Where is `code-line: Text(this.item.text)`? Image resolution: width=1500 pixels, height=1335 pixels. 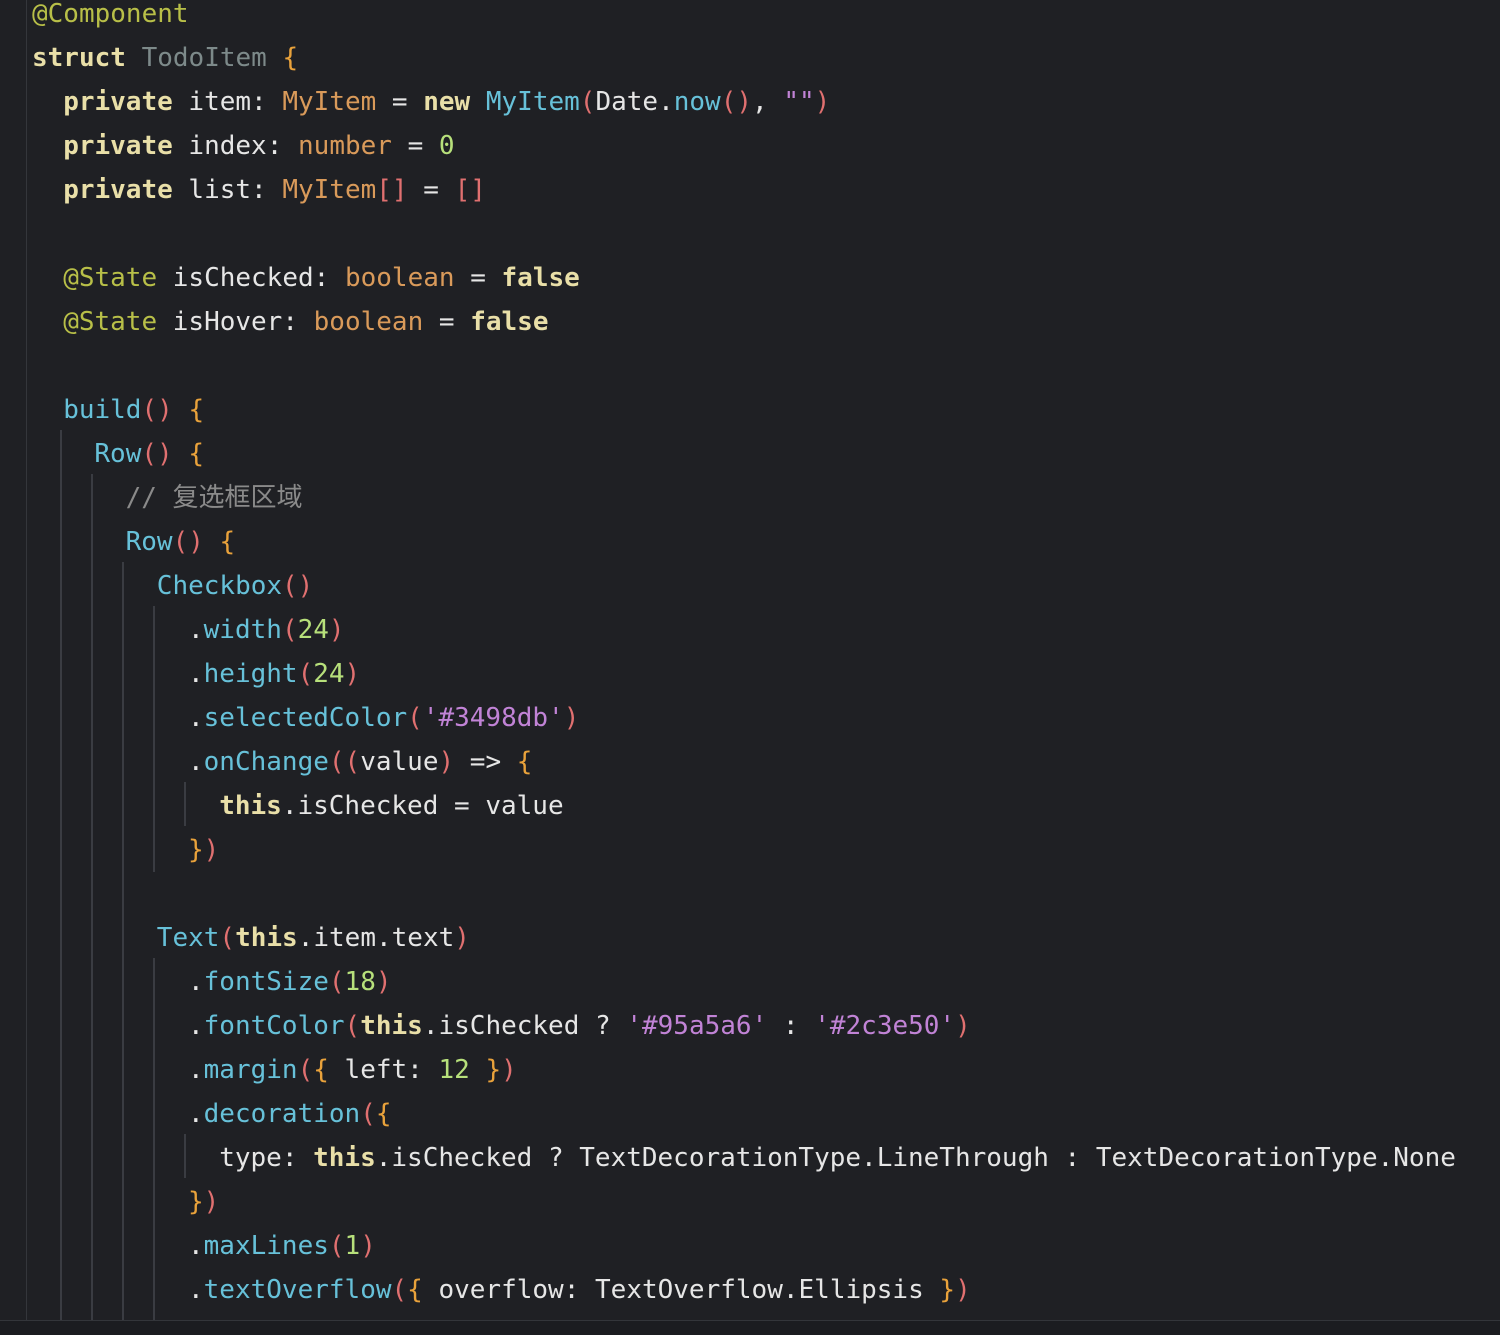 code-line: Text(this.item.text) is located at coordinates (313, 938).